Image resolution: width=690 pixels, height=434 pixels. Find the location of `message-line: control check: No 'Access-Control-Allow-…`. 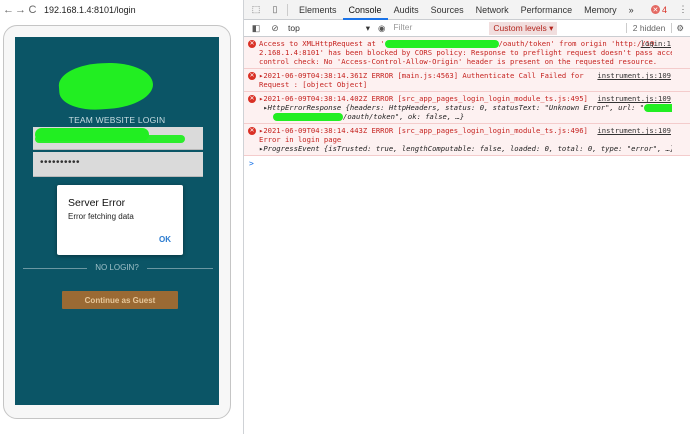

message-line: control check: No 'Access-Control-Allow-… is located at coordinates (458, 61).